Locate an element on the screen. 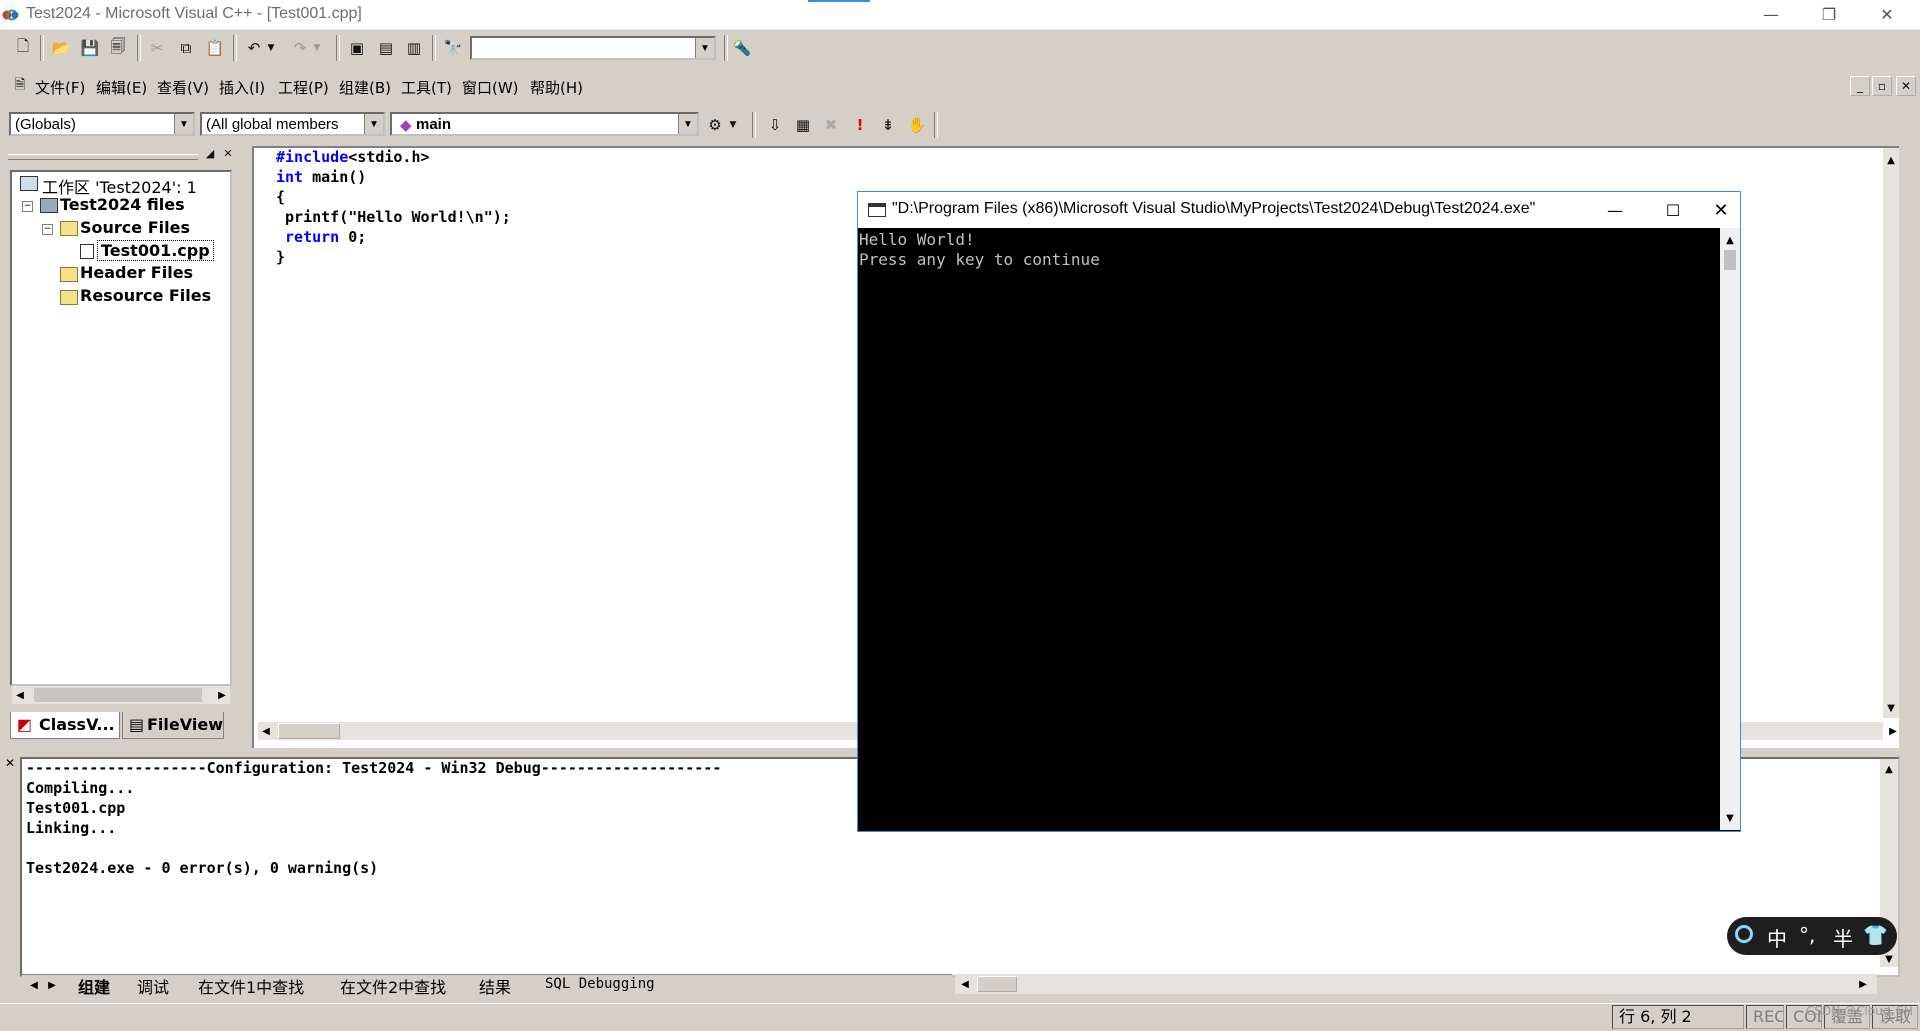 This screenshot has height=1031, width=1920. tab-scroll-right-icon: ▶ is located at coordinates (52, 985).